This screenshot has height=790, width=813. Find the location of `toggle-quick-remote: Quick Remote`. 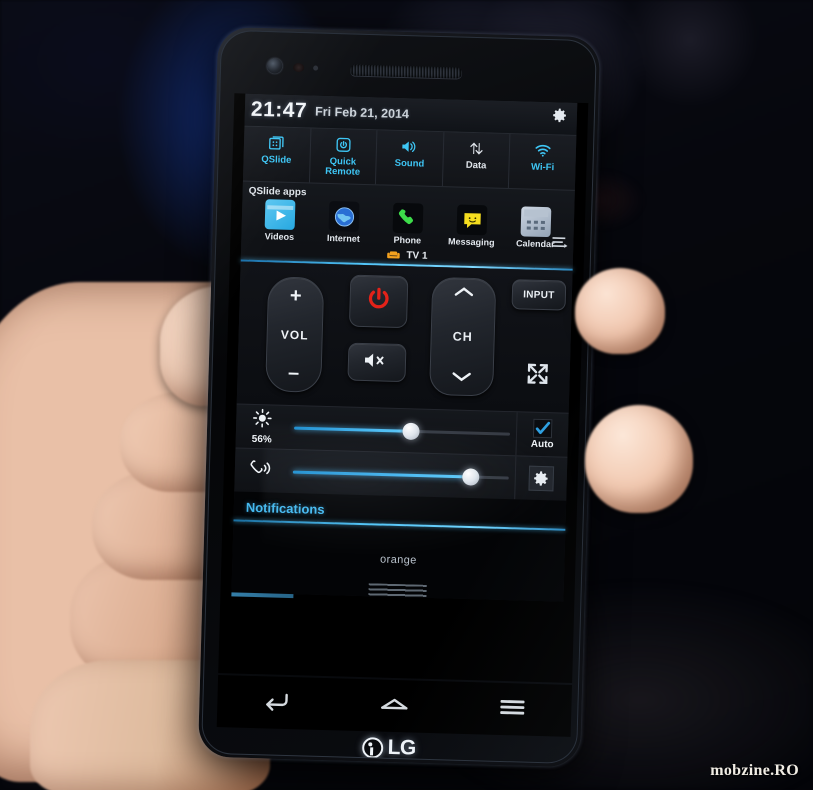

toggle-quick-remote: Quick Remote is located at coordinates (343, 156).